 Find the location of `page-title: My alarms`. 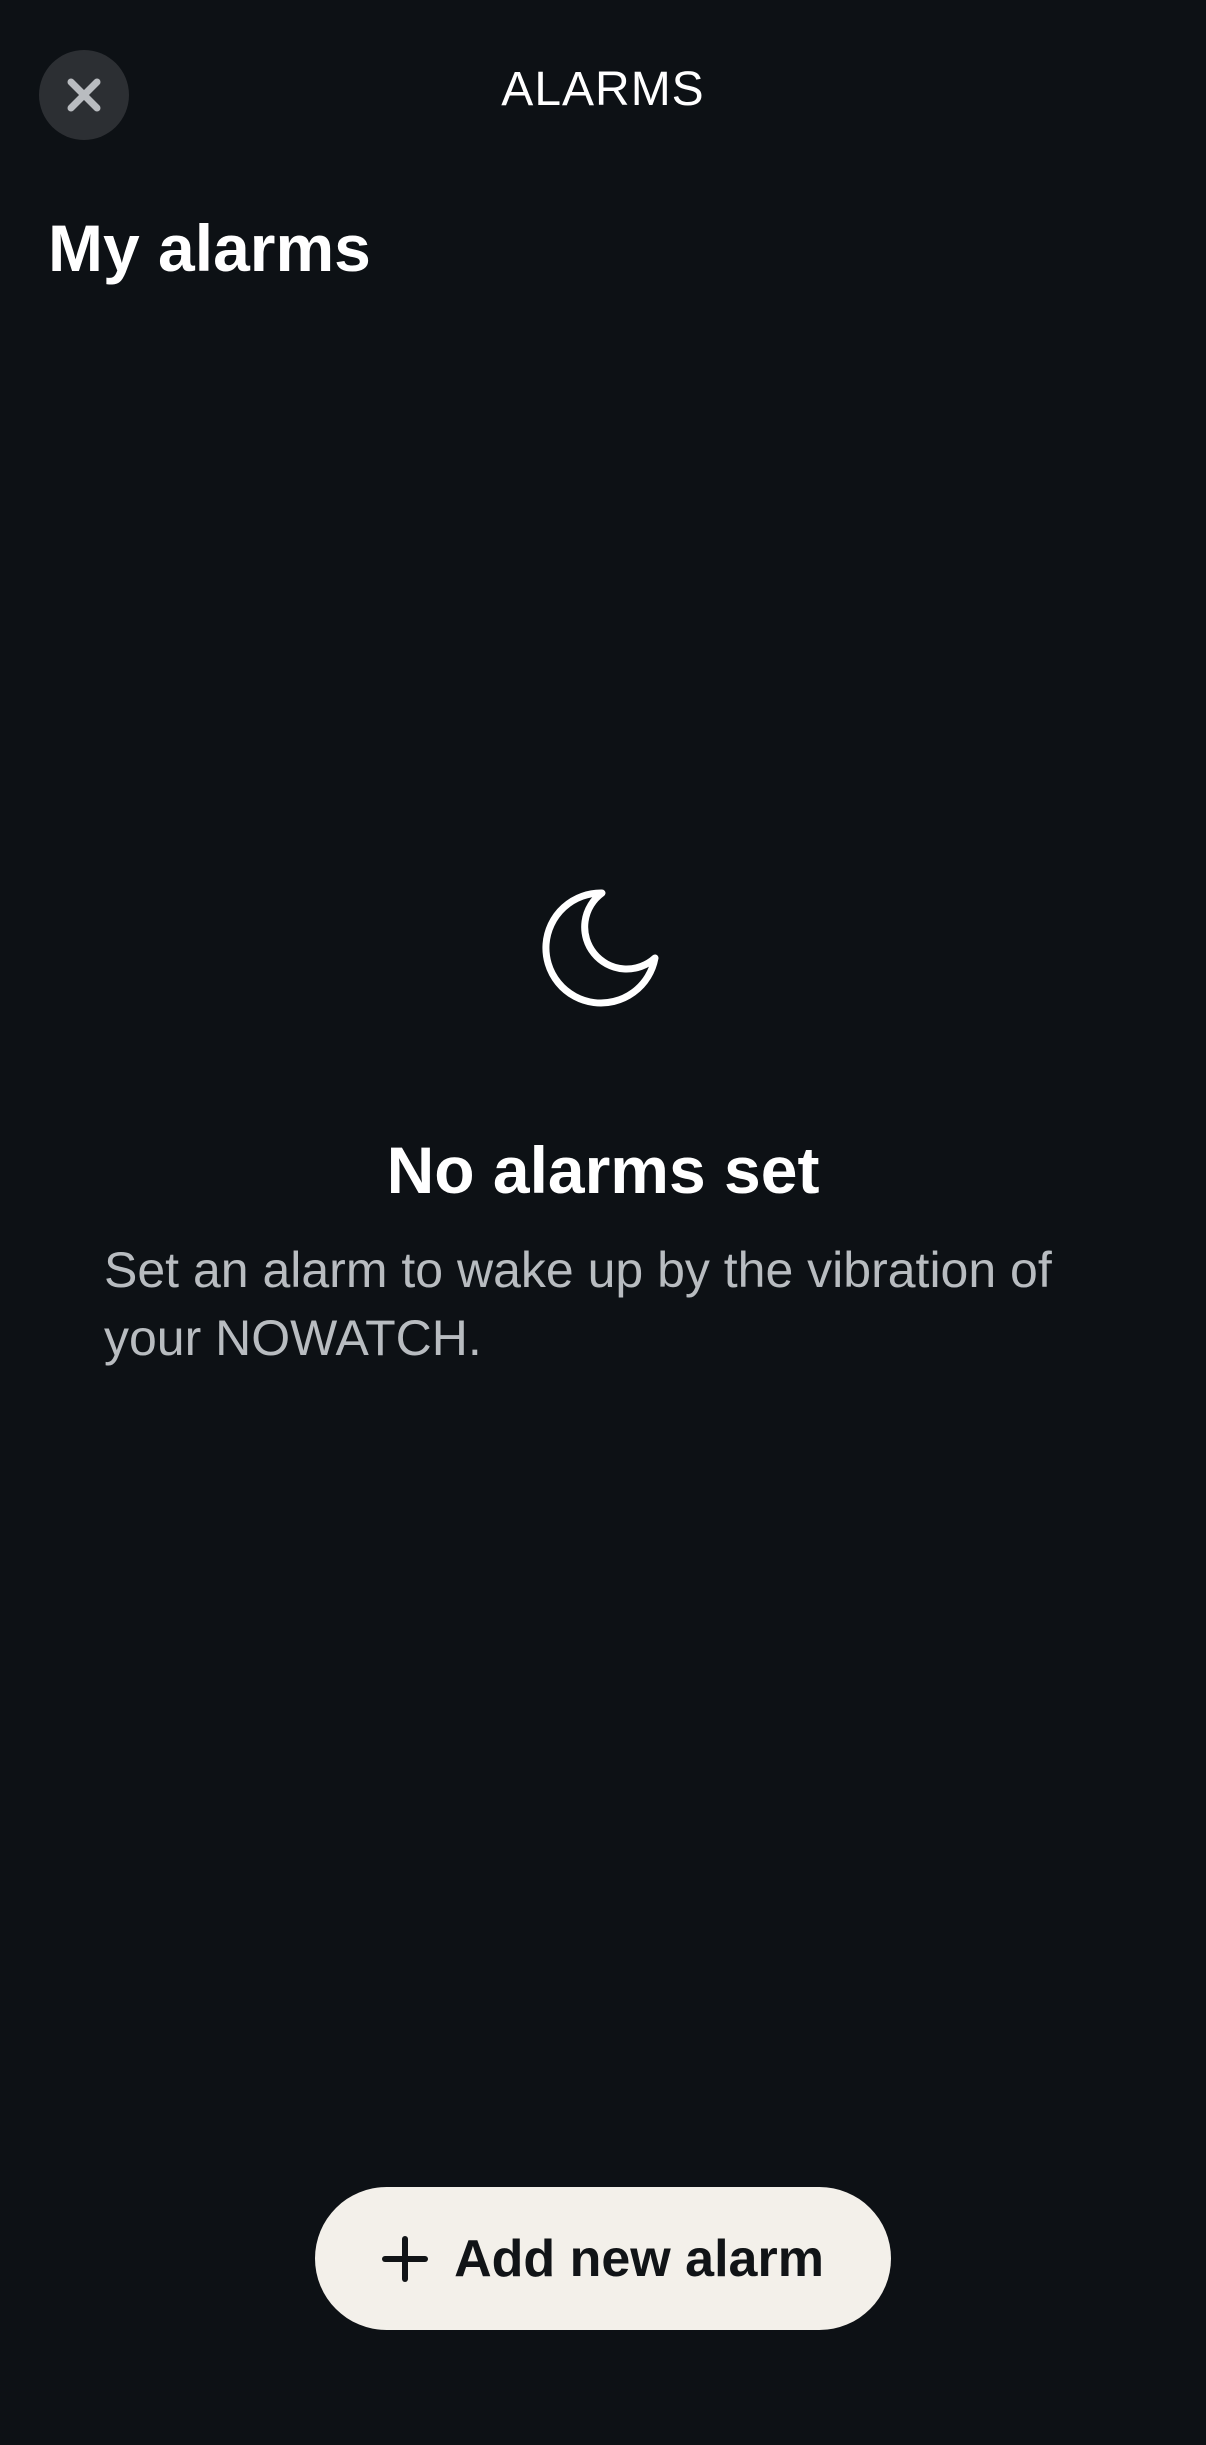

page-title: My alarms is located at coordinates (209, 248).